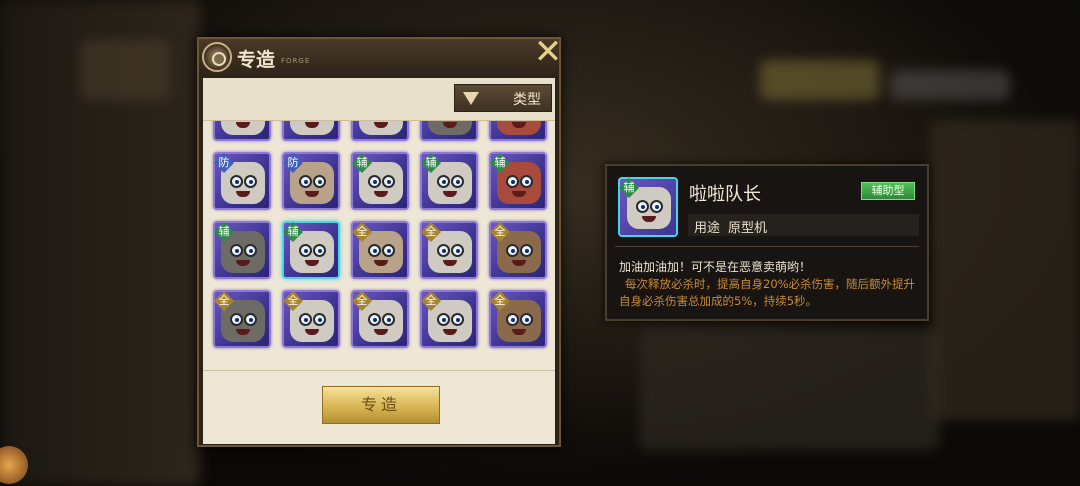 This screenshot has width=1080, height=486. Describe the element at coordinates (725, 194) in the screenshot. I see `character-name: 啦啦队长` at that location.